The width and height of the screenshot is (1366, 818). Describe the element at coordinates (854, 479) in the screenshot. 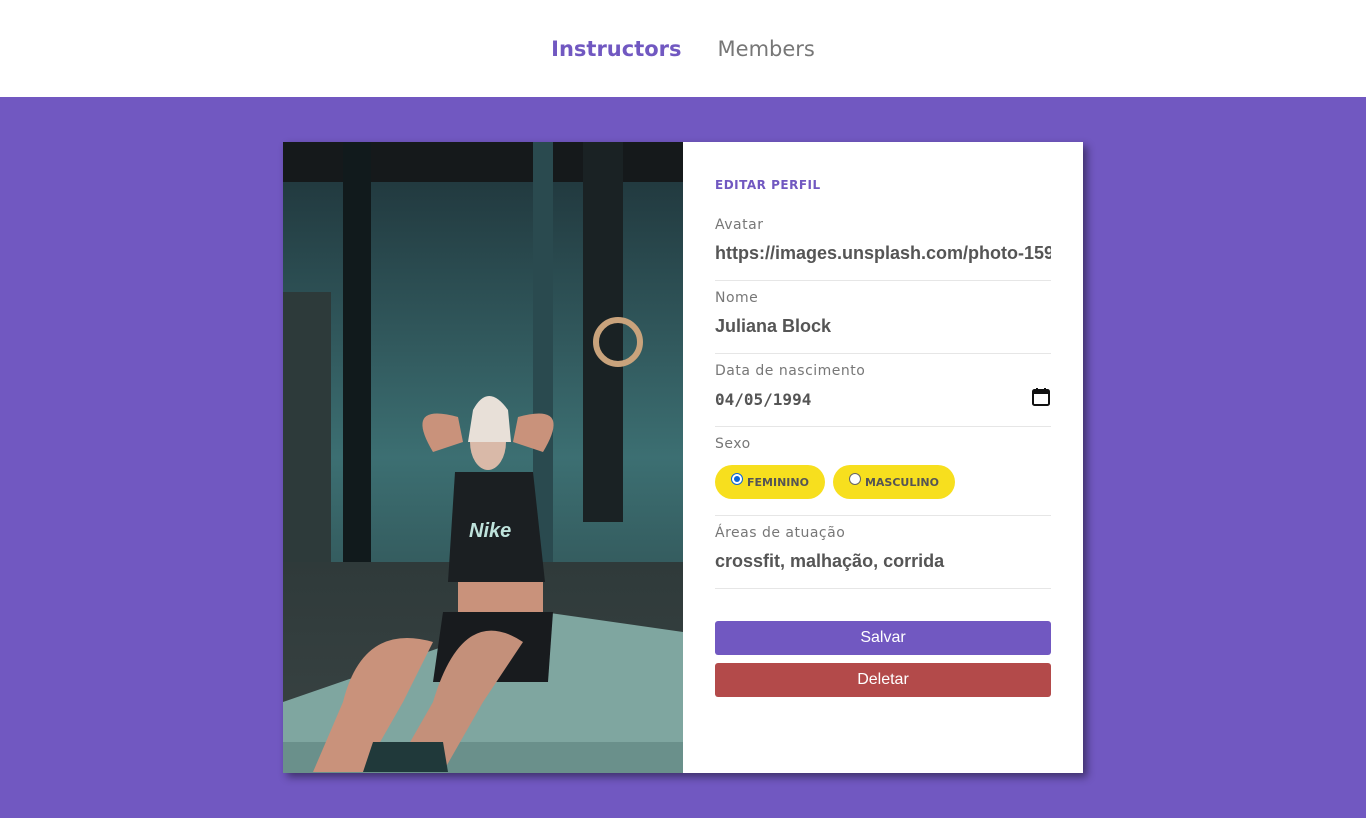

I see `radio-unchecked-icon` at that location.